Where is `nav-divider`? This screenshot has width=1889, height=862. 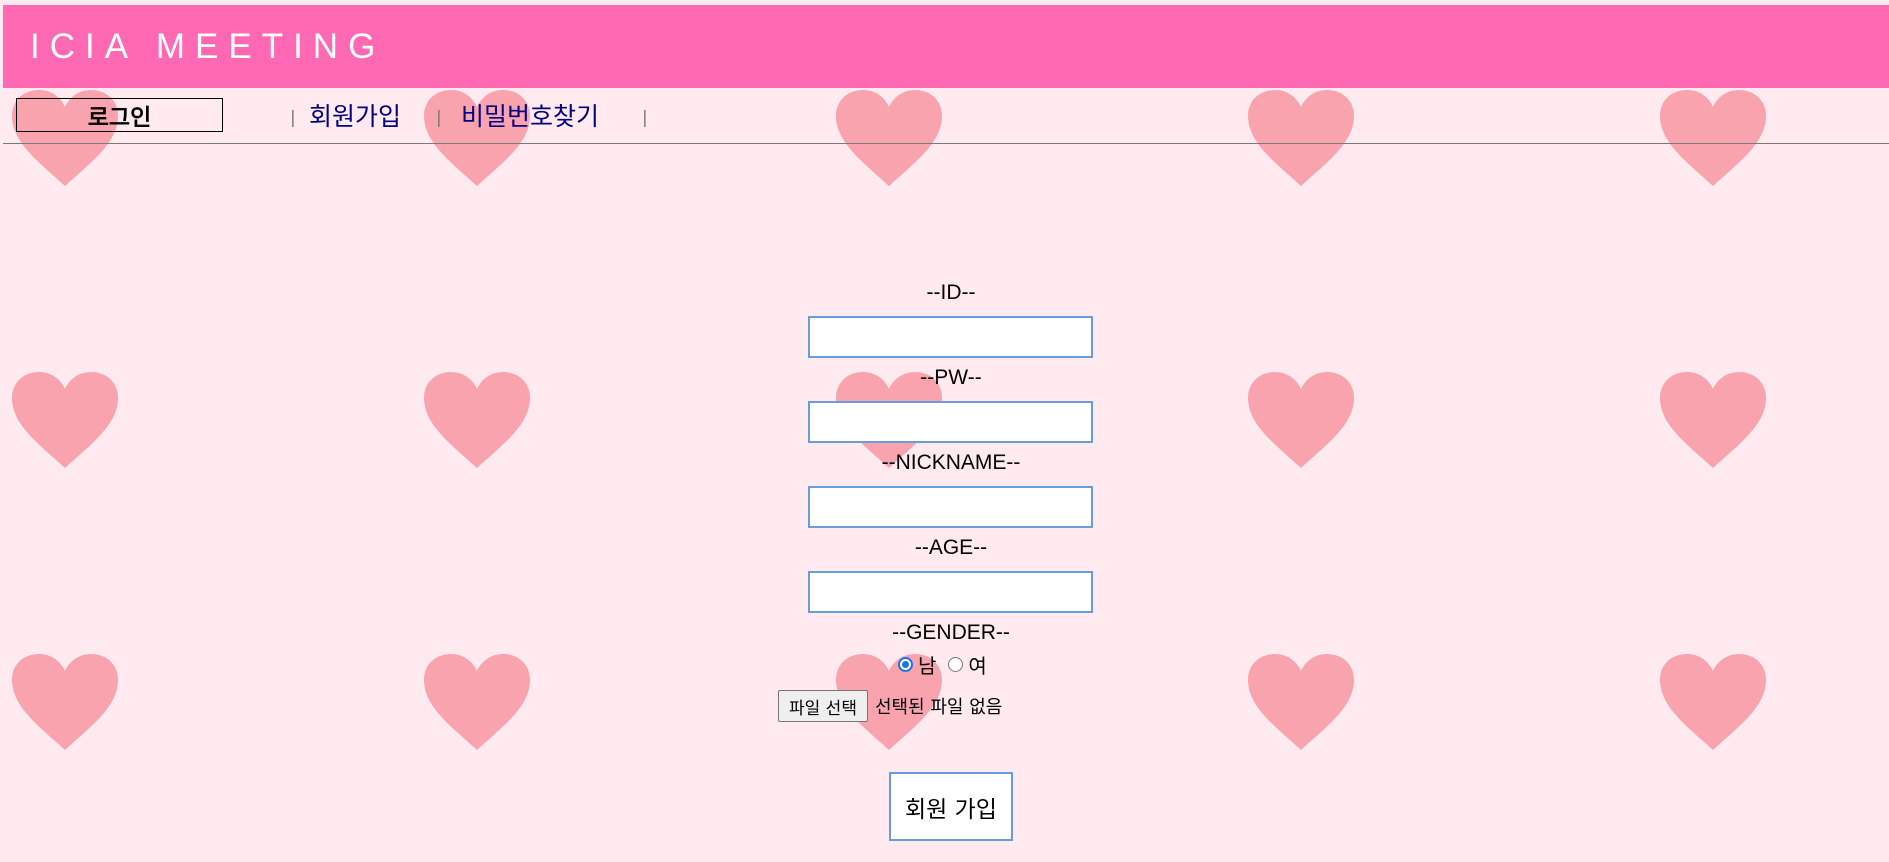 nav-divider is located at coordinates (946, 143).